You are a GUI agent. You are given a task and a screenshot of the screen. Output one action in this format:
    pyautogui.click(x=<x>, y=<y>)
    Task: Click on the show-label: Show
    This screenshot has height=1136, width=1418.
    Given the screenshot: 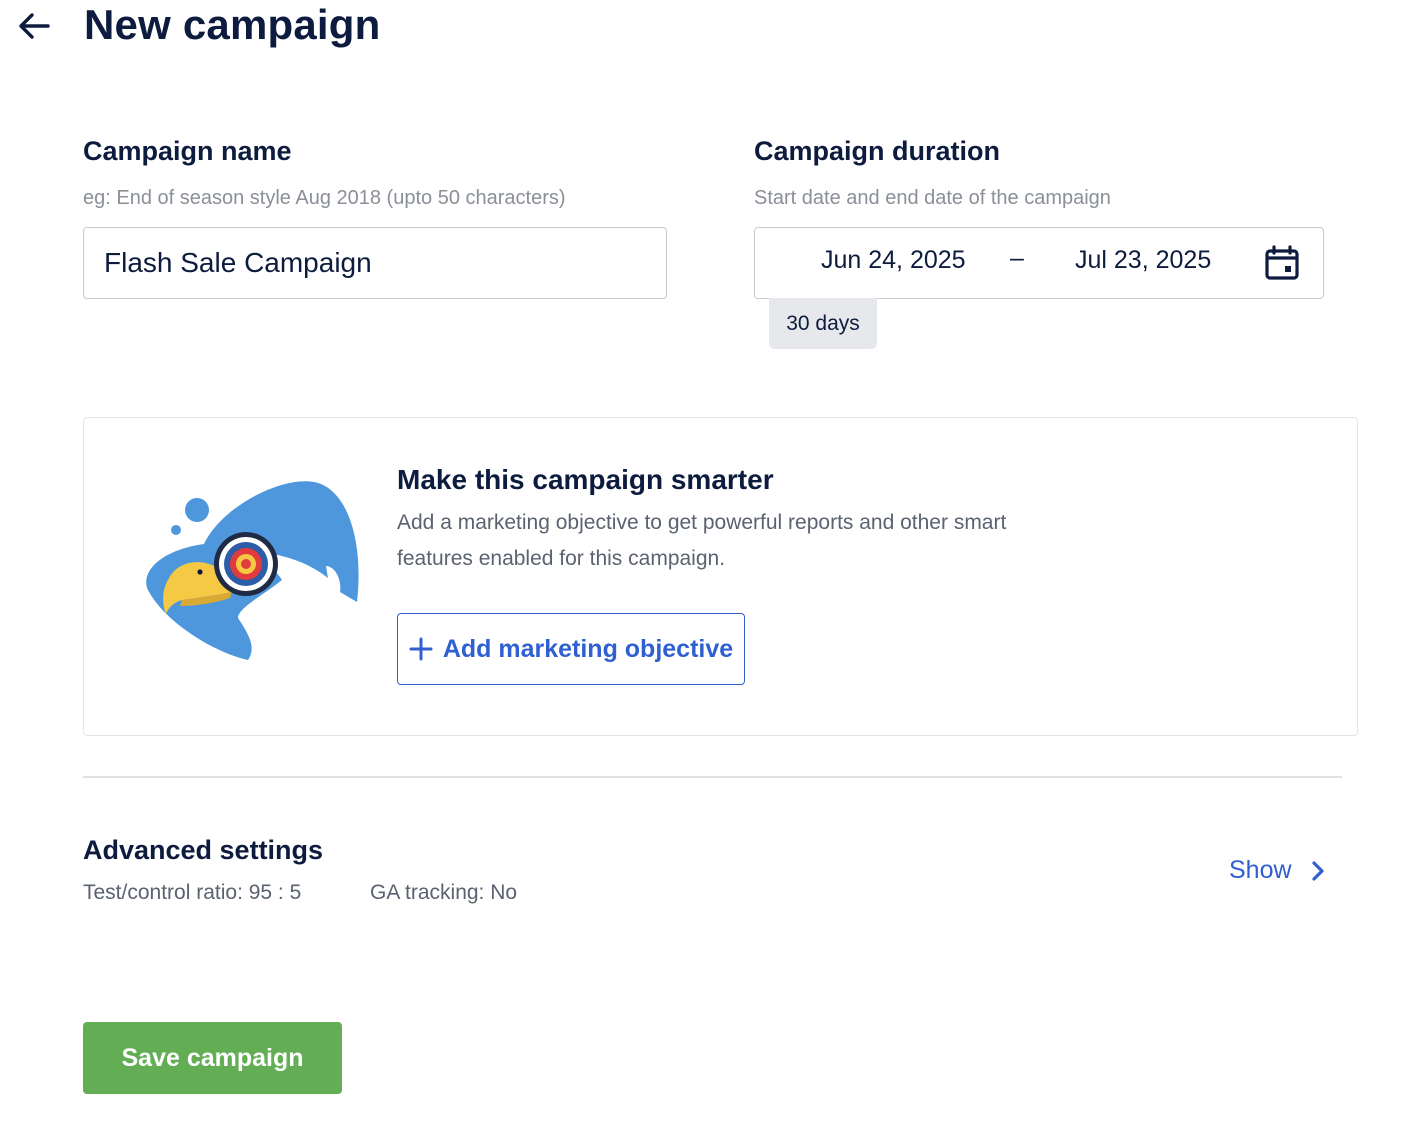 What is the action you would take?
    pyautogui.click(x=1260, y=870)
    